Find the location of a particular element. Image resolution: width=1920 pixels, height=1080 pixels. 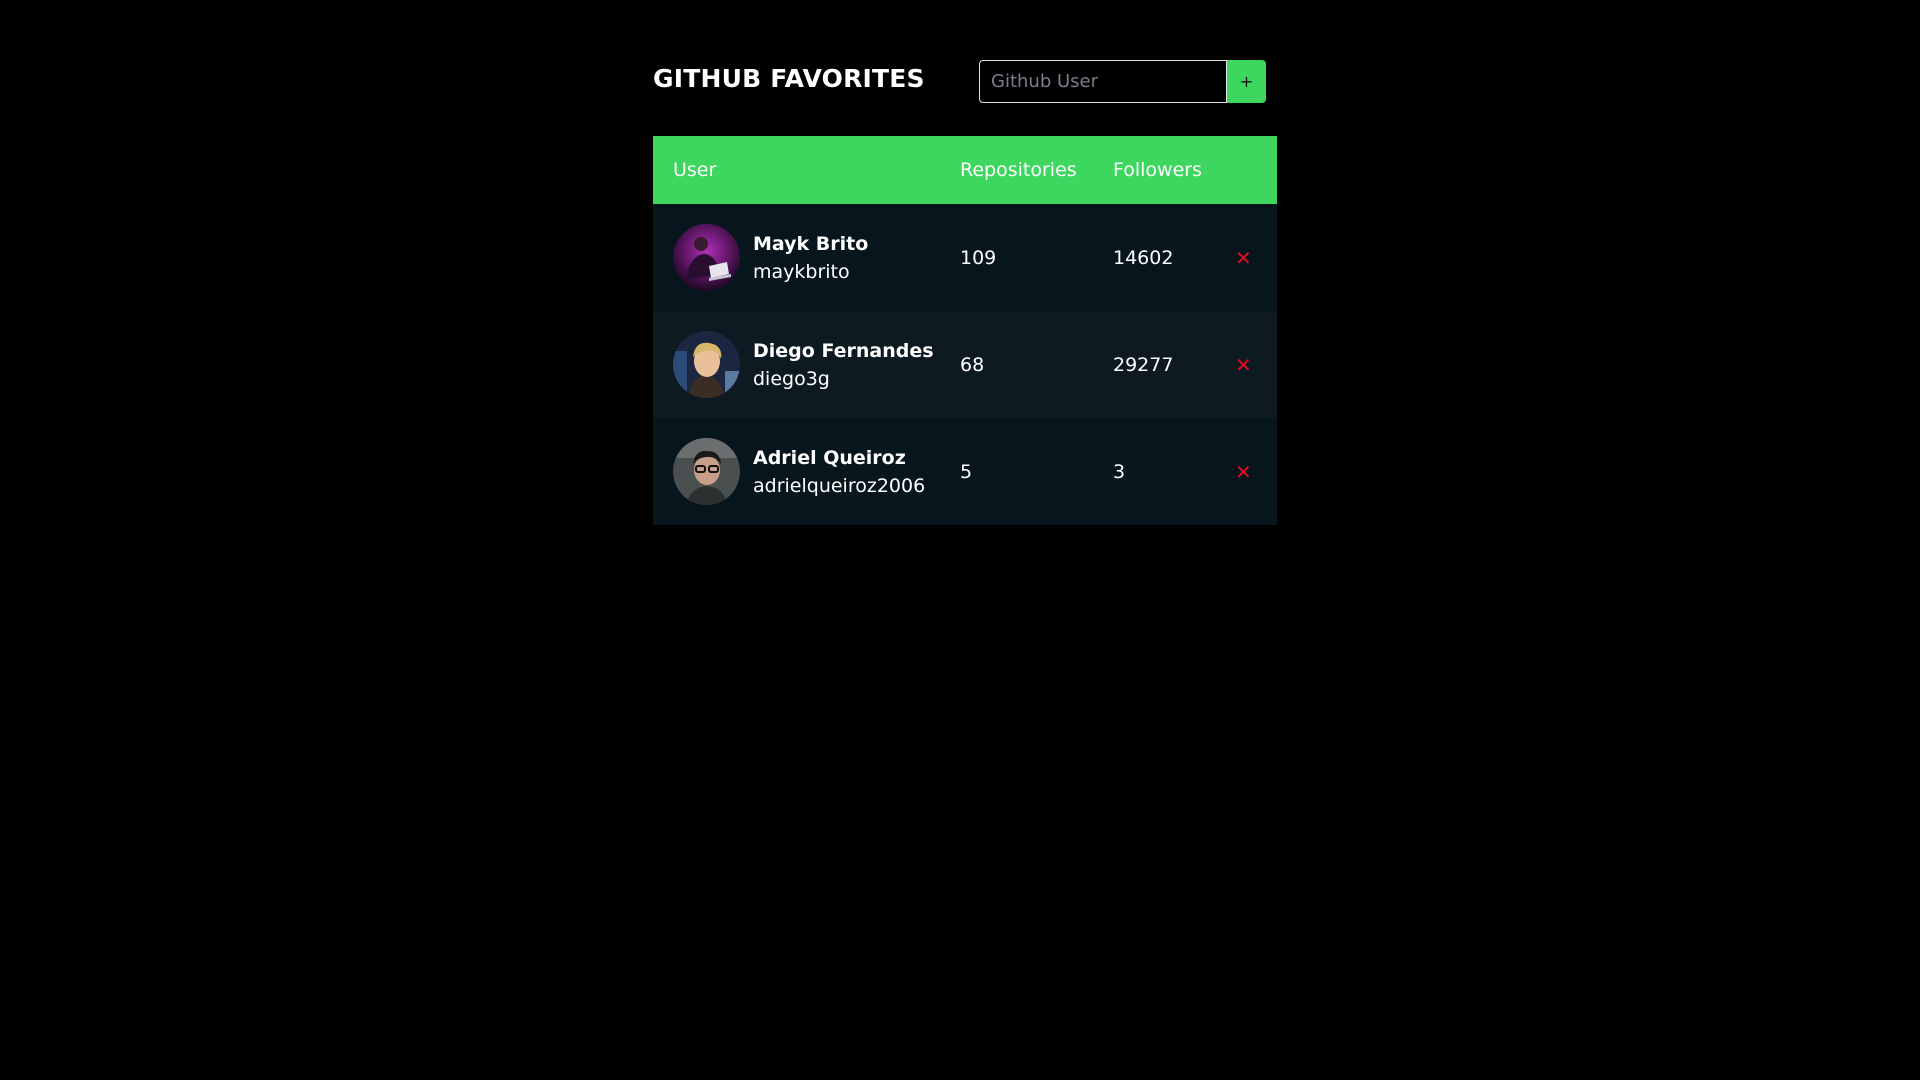

user-text: Mayk Brito maykbrito is located at coordinates (810, 258).